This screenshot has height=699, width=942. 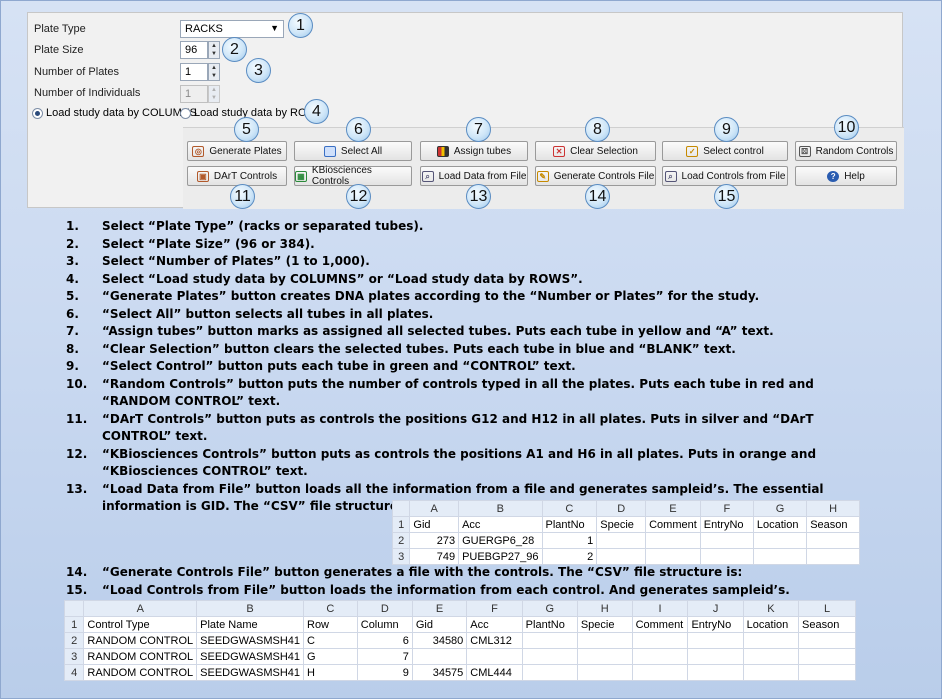 What do you see at coordinates (494, 640) in the screenshot?
I see `table-cell: CML312` at bounding box center [494, 640].